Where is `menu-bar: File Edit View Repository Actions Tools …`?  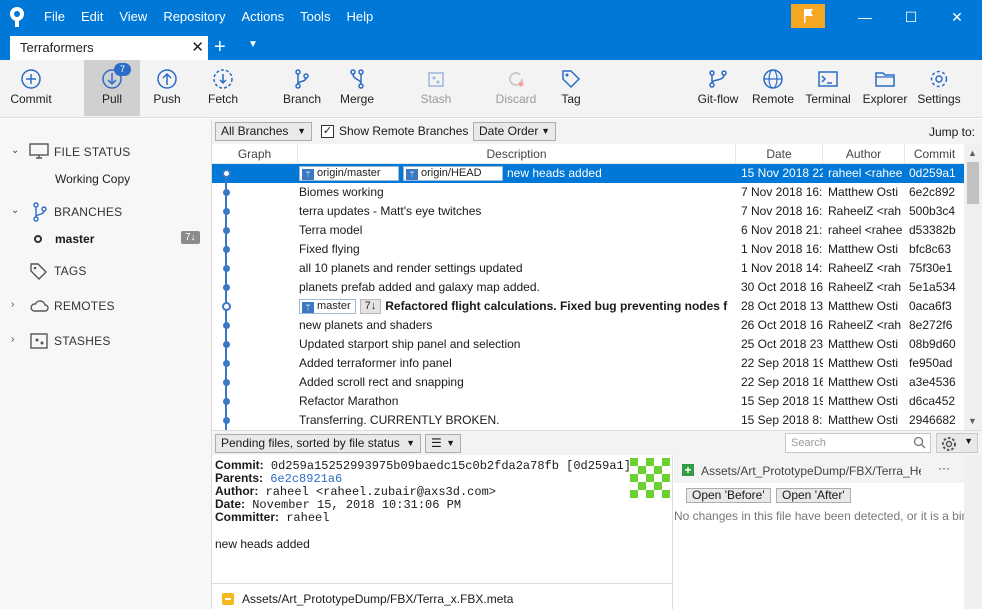 menu-bar: File Edit View Repository Actions Tools … is located at coordinates (208, 17).